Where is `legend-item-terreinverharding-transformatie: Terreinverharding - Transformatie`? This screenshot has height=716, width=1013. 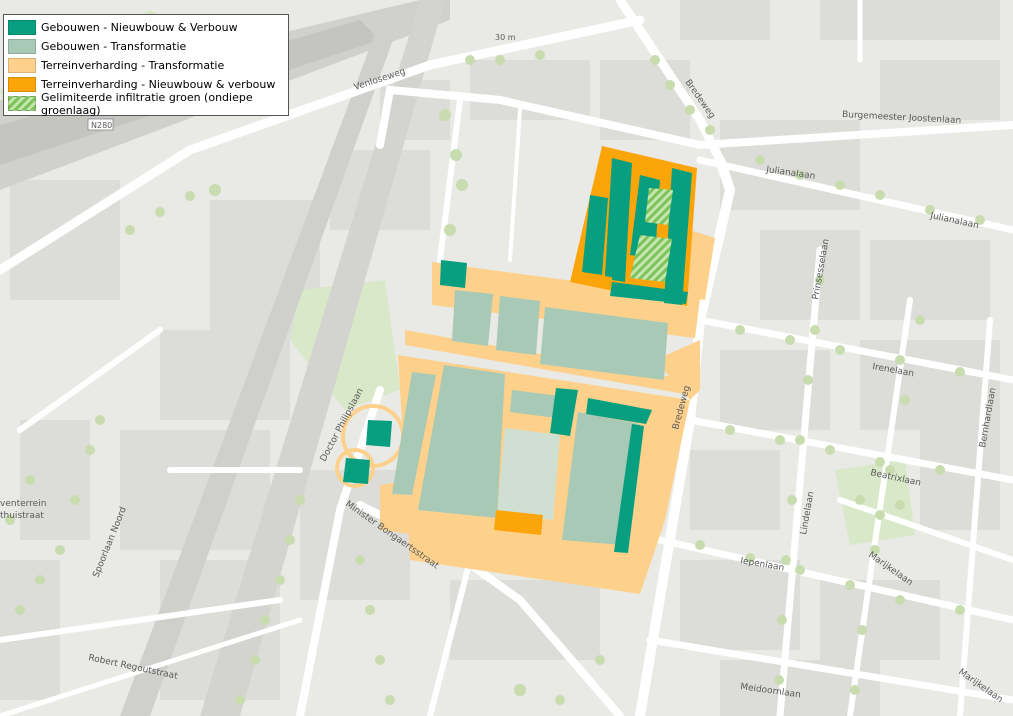 legend-item-terreinverharding-transformatie: Terreinverharding - Transformatie is located at coordinates (146, 65).